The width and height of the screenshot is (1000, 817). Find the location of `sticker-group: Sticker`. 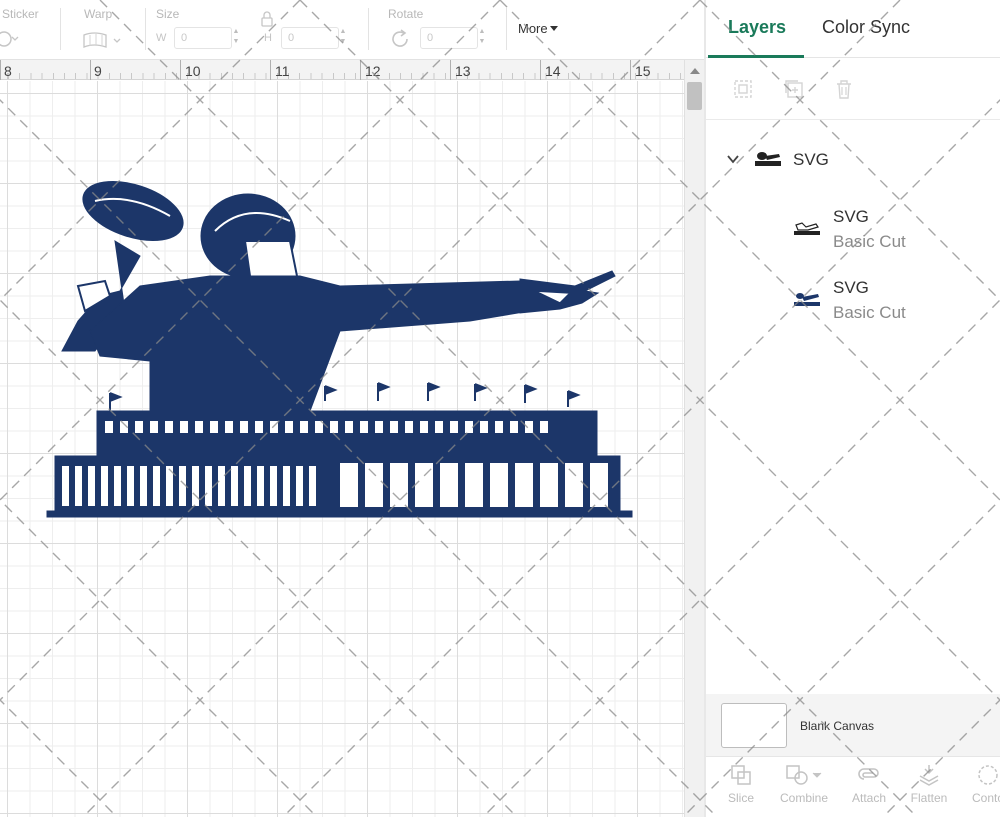

sticker-group: Sticker is located at coordinates (27, 30).